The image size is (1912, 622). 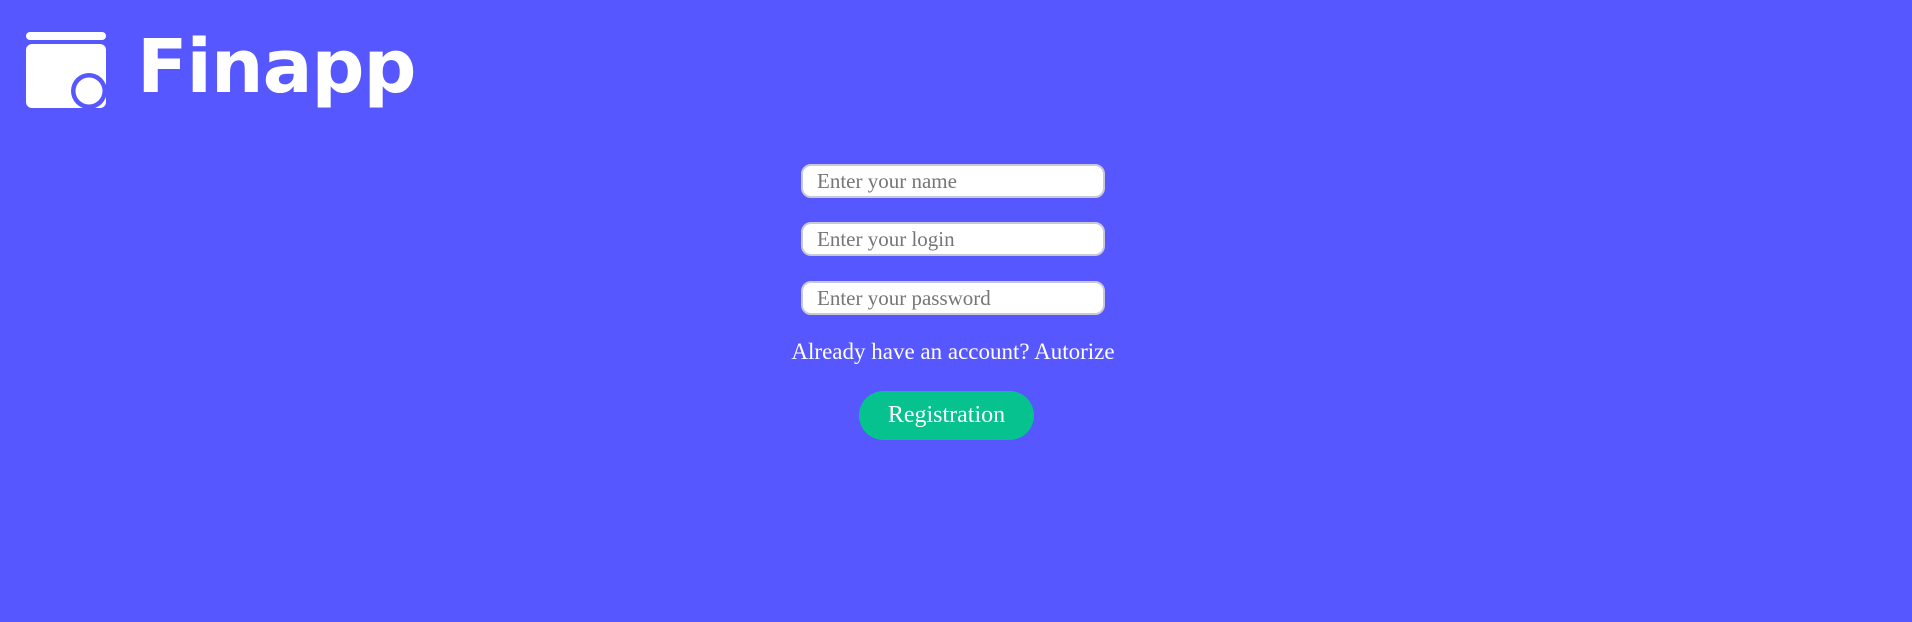 I want to click on account-prompt-text: Already have an account?, so click(x=910, y=351).